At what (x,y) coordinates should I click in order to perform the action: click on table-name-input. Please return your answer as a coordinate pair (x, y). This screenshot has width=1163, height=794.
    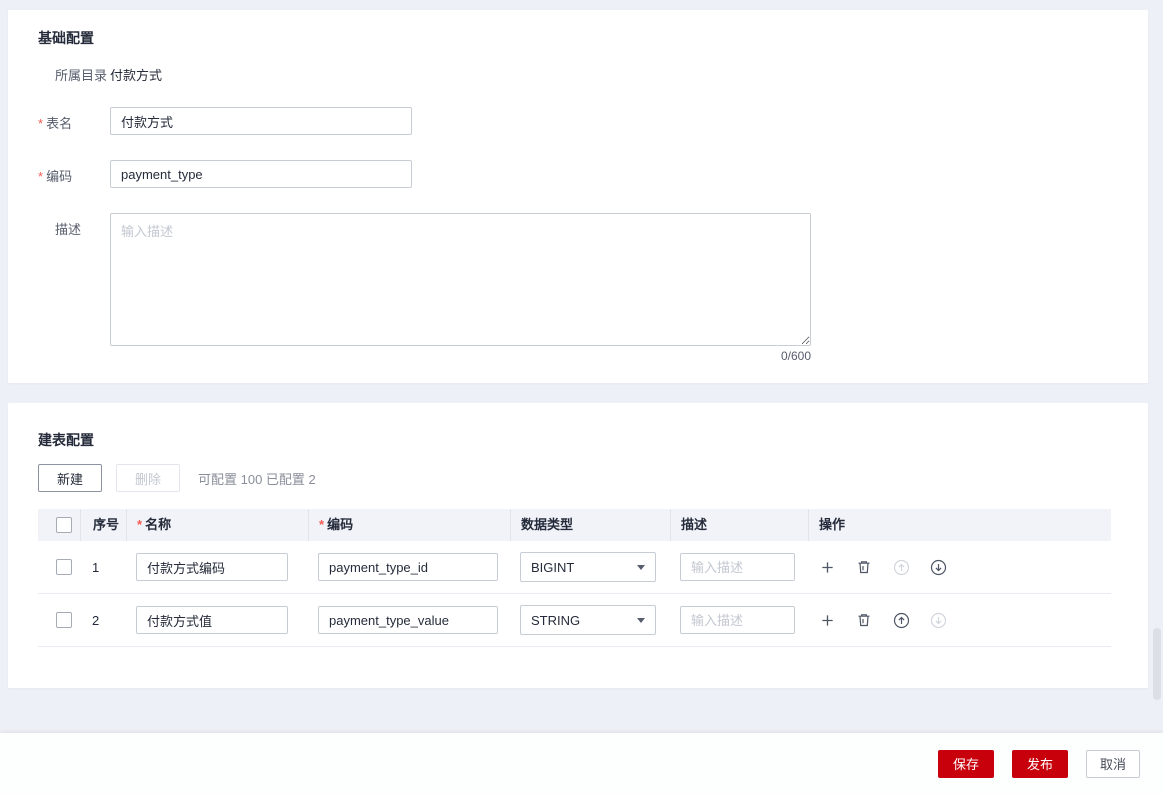
    Looking at the image, I should click on (261, 121).